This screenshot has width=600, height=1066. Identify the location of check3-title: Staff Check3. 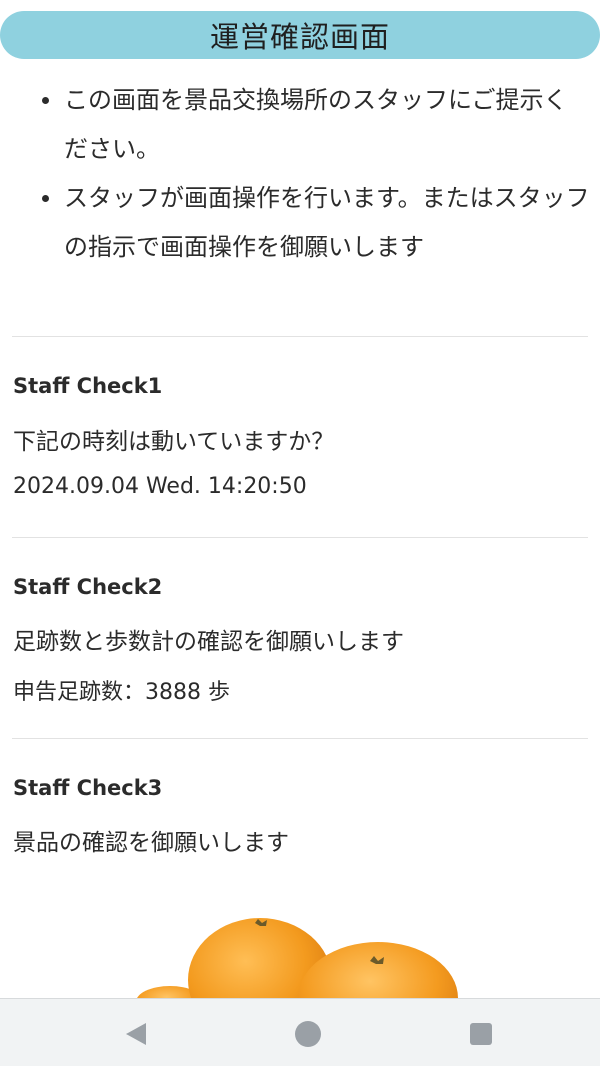
(88, 788).